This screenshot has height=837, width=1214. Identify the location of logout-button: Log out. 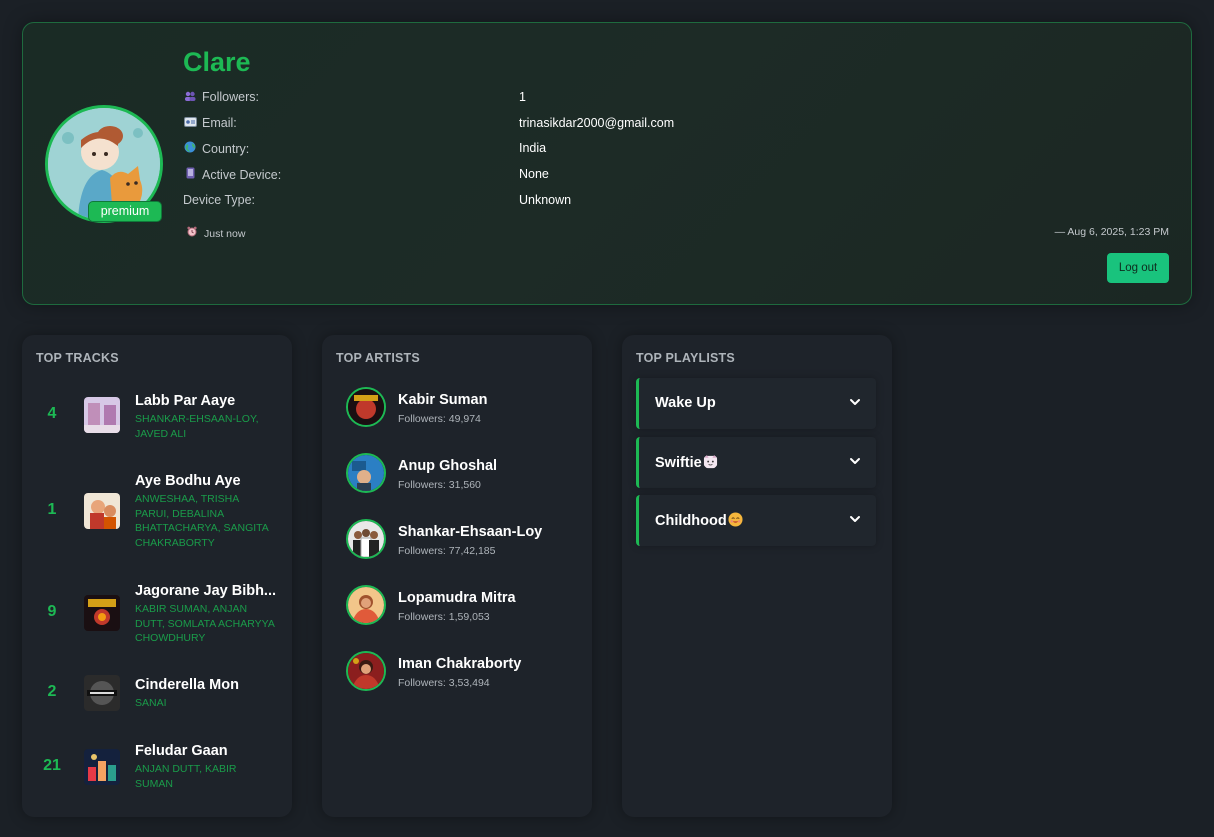
(1138, 268).